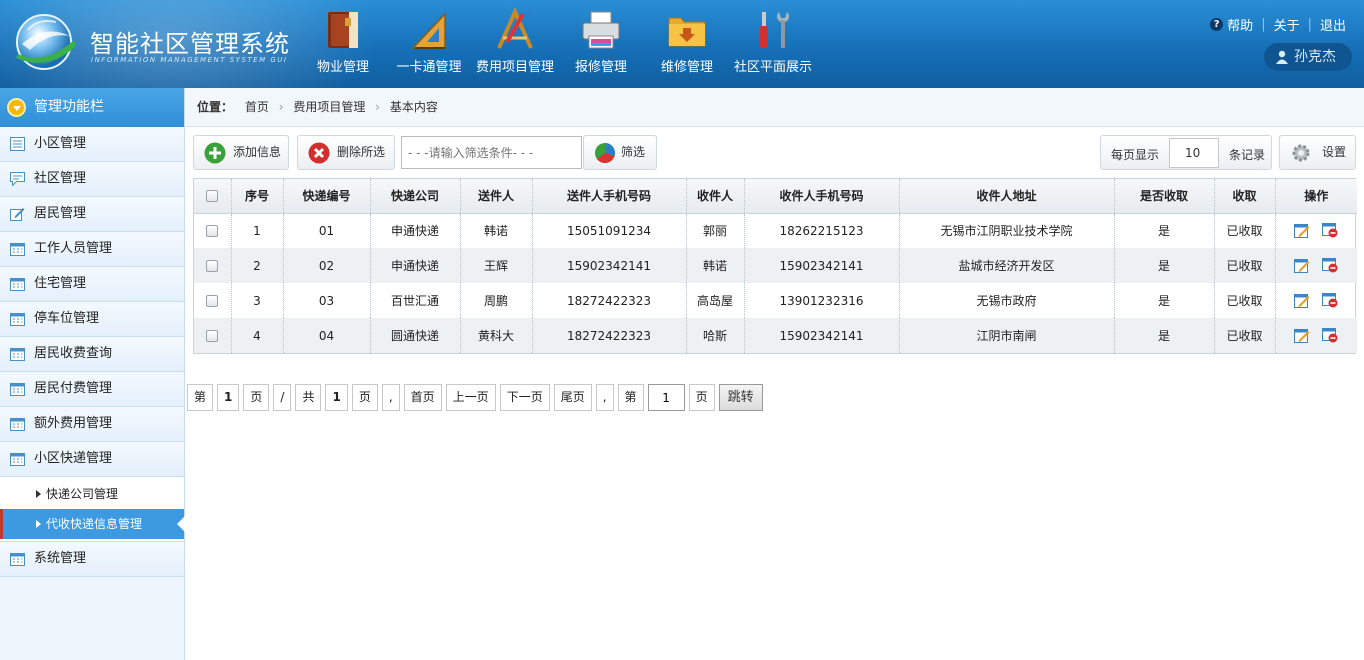 This screenshot has height=660, width=1364. I want to click on column-header: 是否收取, so click(1164, 196).